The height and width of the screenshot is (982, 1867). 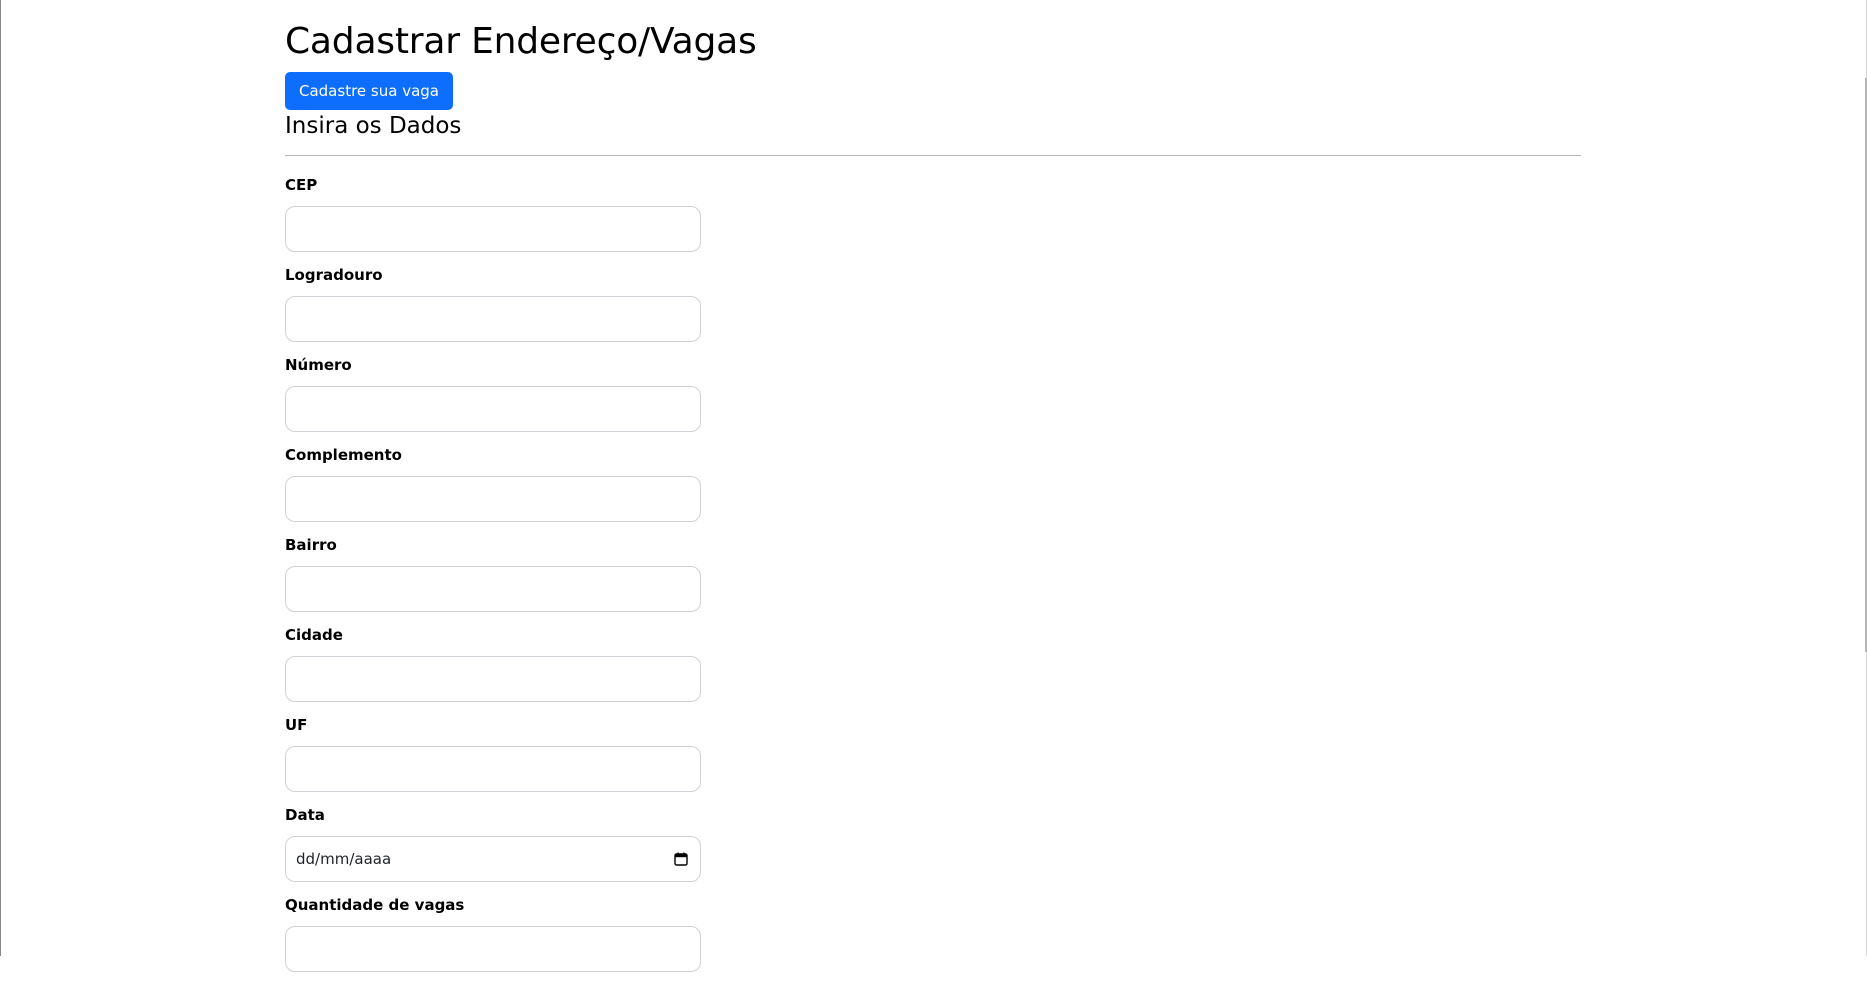 I want to click on field-cep: CEP, so click(x=495, y=217).